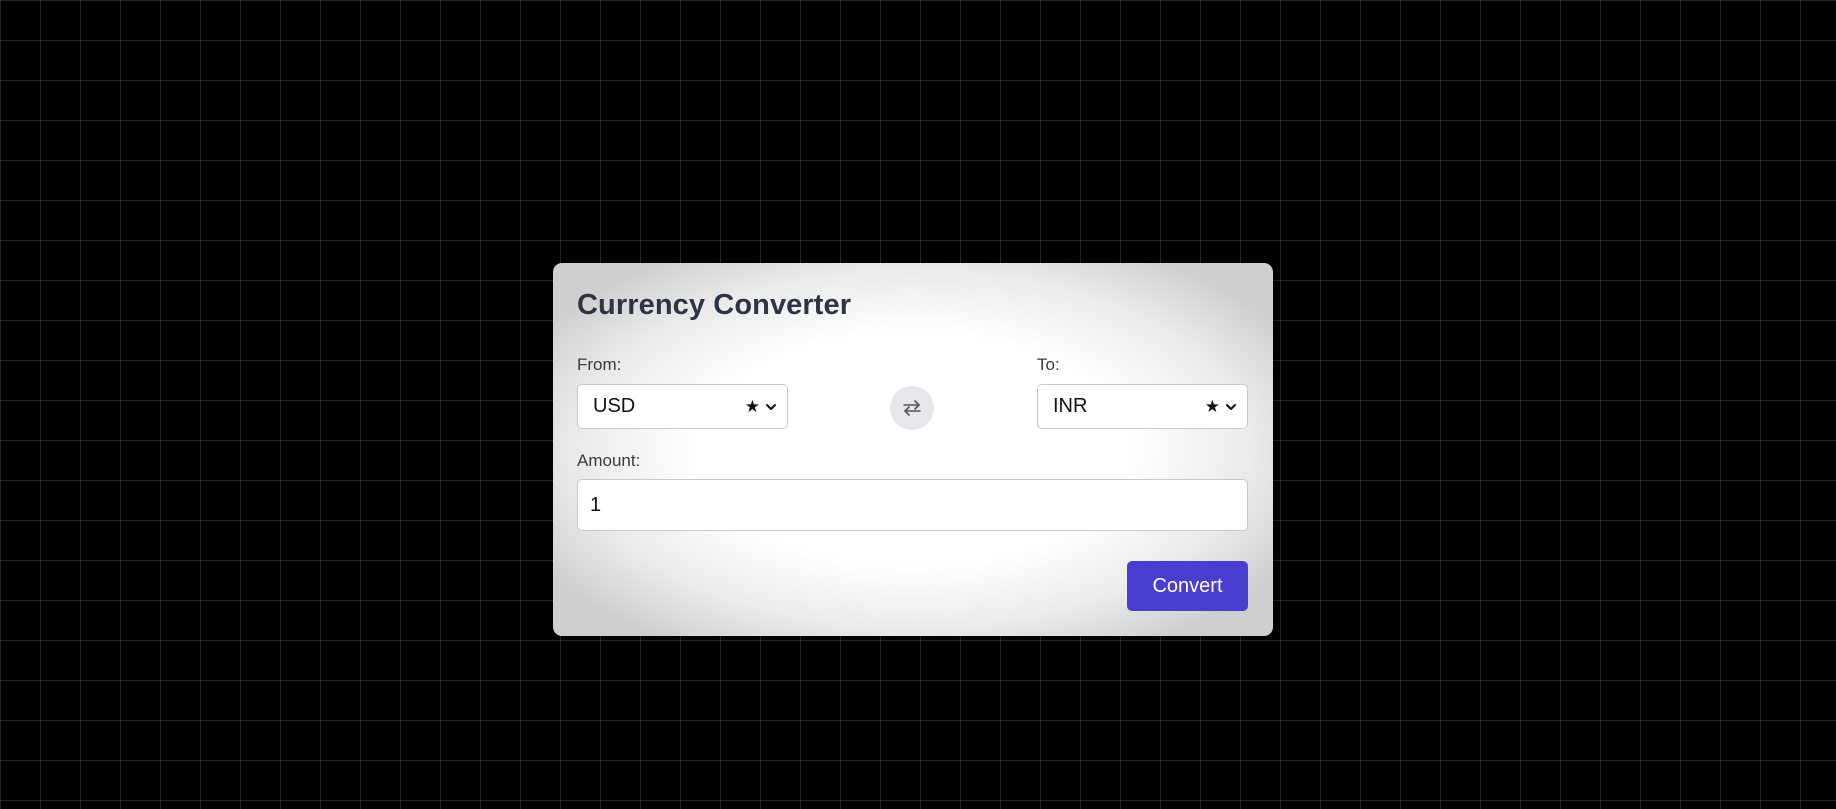 The height and width of the screenshot is (809, 1836). I want to click on convert-button: Convert, so click(1187, 586).